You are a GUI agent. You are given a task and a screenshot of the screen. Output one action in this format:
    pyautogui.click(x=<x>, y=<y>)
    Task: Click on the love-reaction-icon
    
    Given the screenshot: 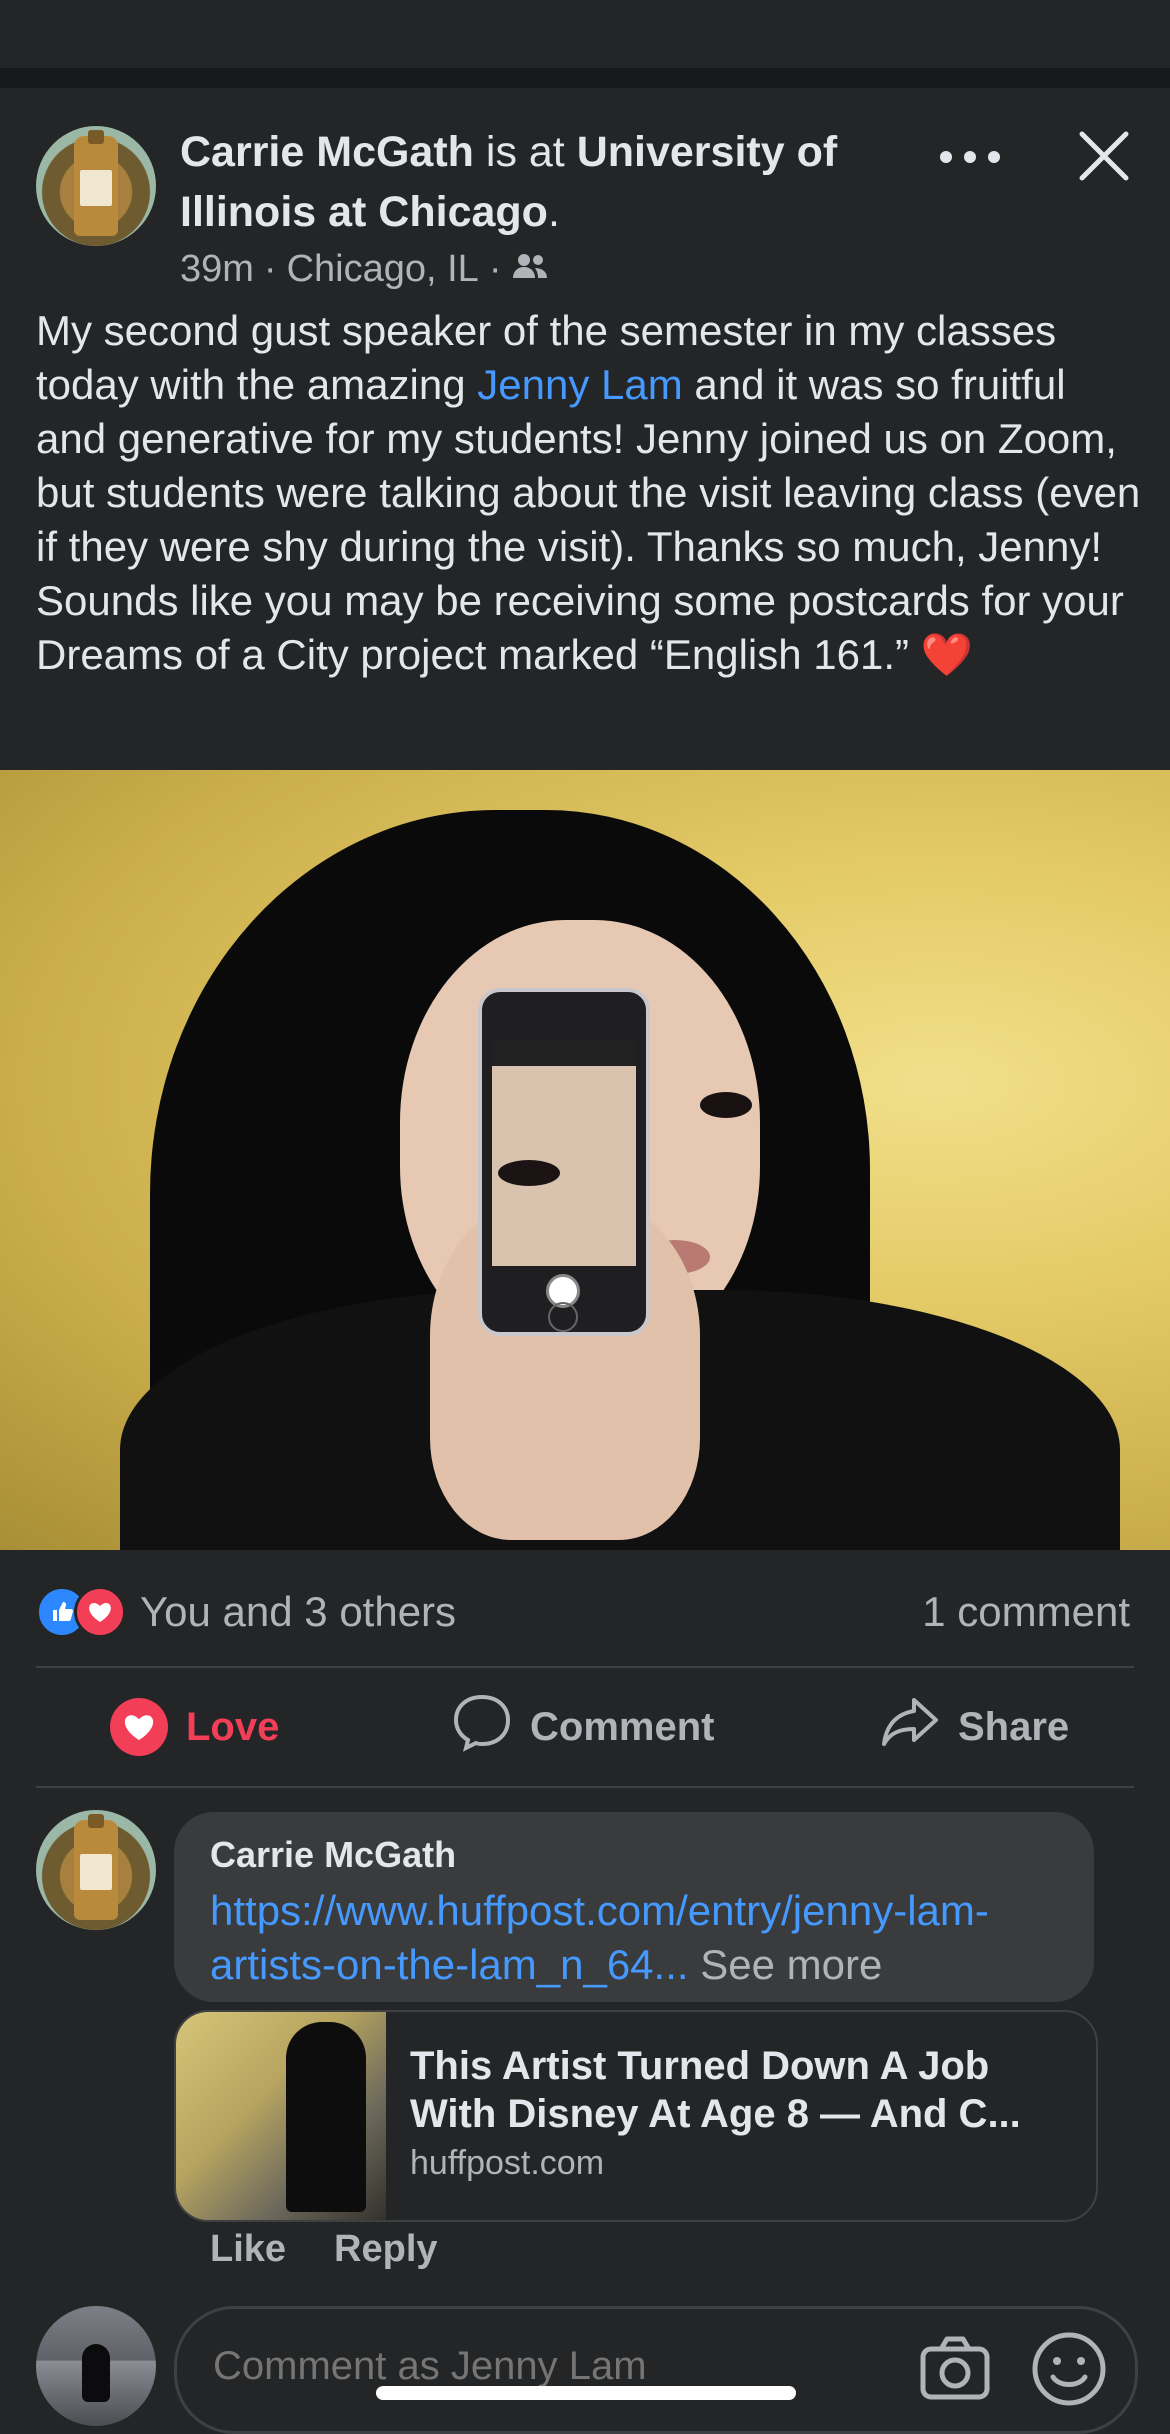 What is the action you would take?
    pyautogui.click(x=100, y=1612)
    